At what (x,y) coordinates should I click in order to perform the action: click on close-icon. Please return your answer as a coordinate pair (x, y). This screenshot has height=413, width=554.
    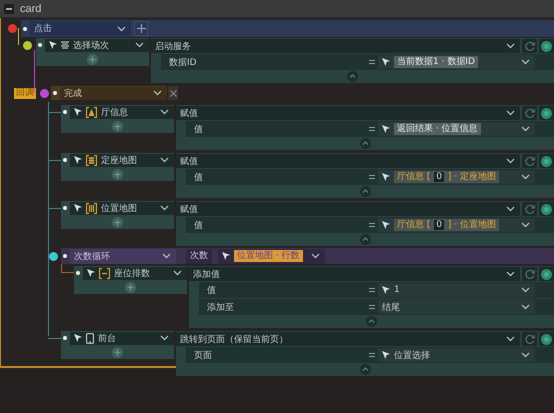
    Looking at the image, I should click on (173, 93).